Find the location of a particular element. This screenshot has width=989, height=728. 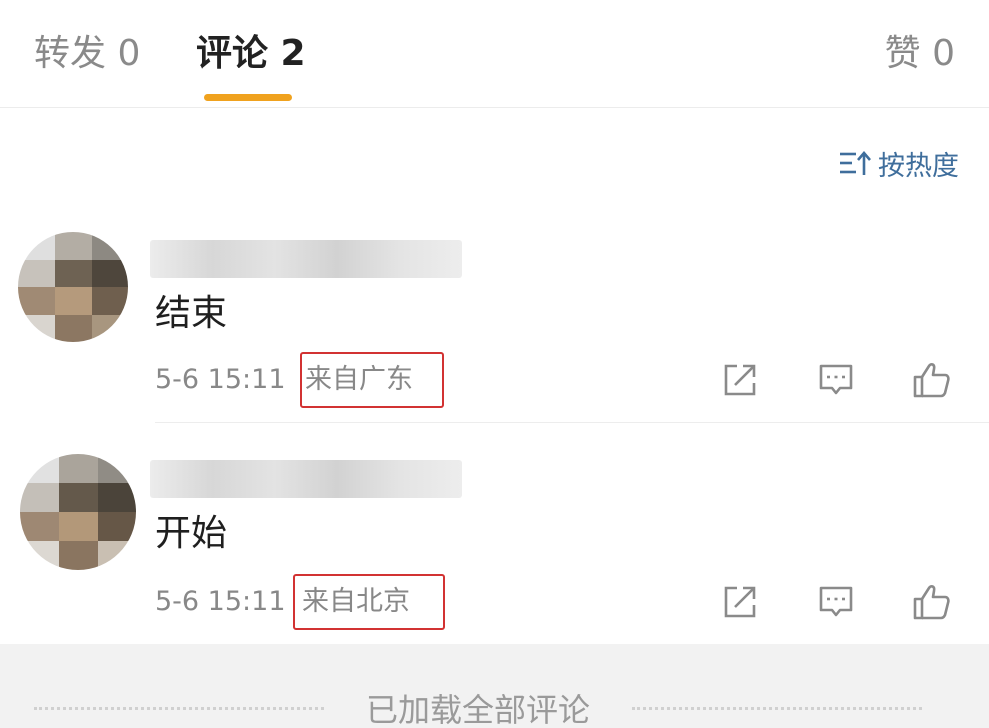

location-label: 来自广东 is located at coordinates (372, 380).